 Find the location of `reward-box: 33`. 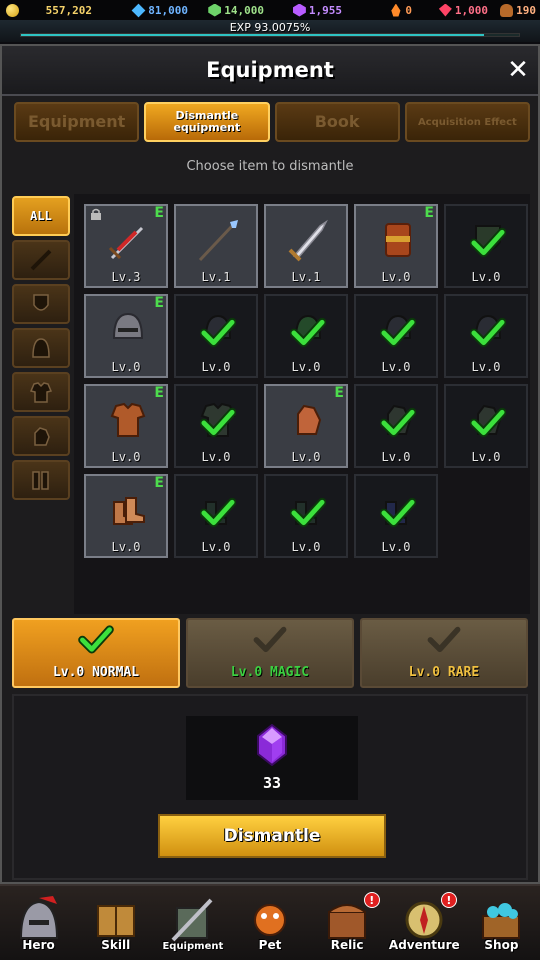

reward-box: 33 is located at coordinates (272, 758).